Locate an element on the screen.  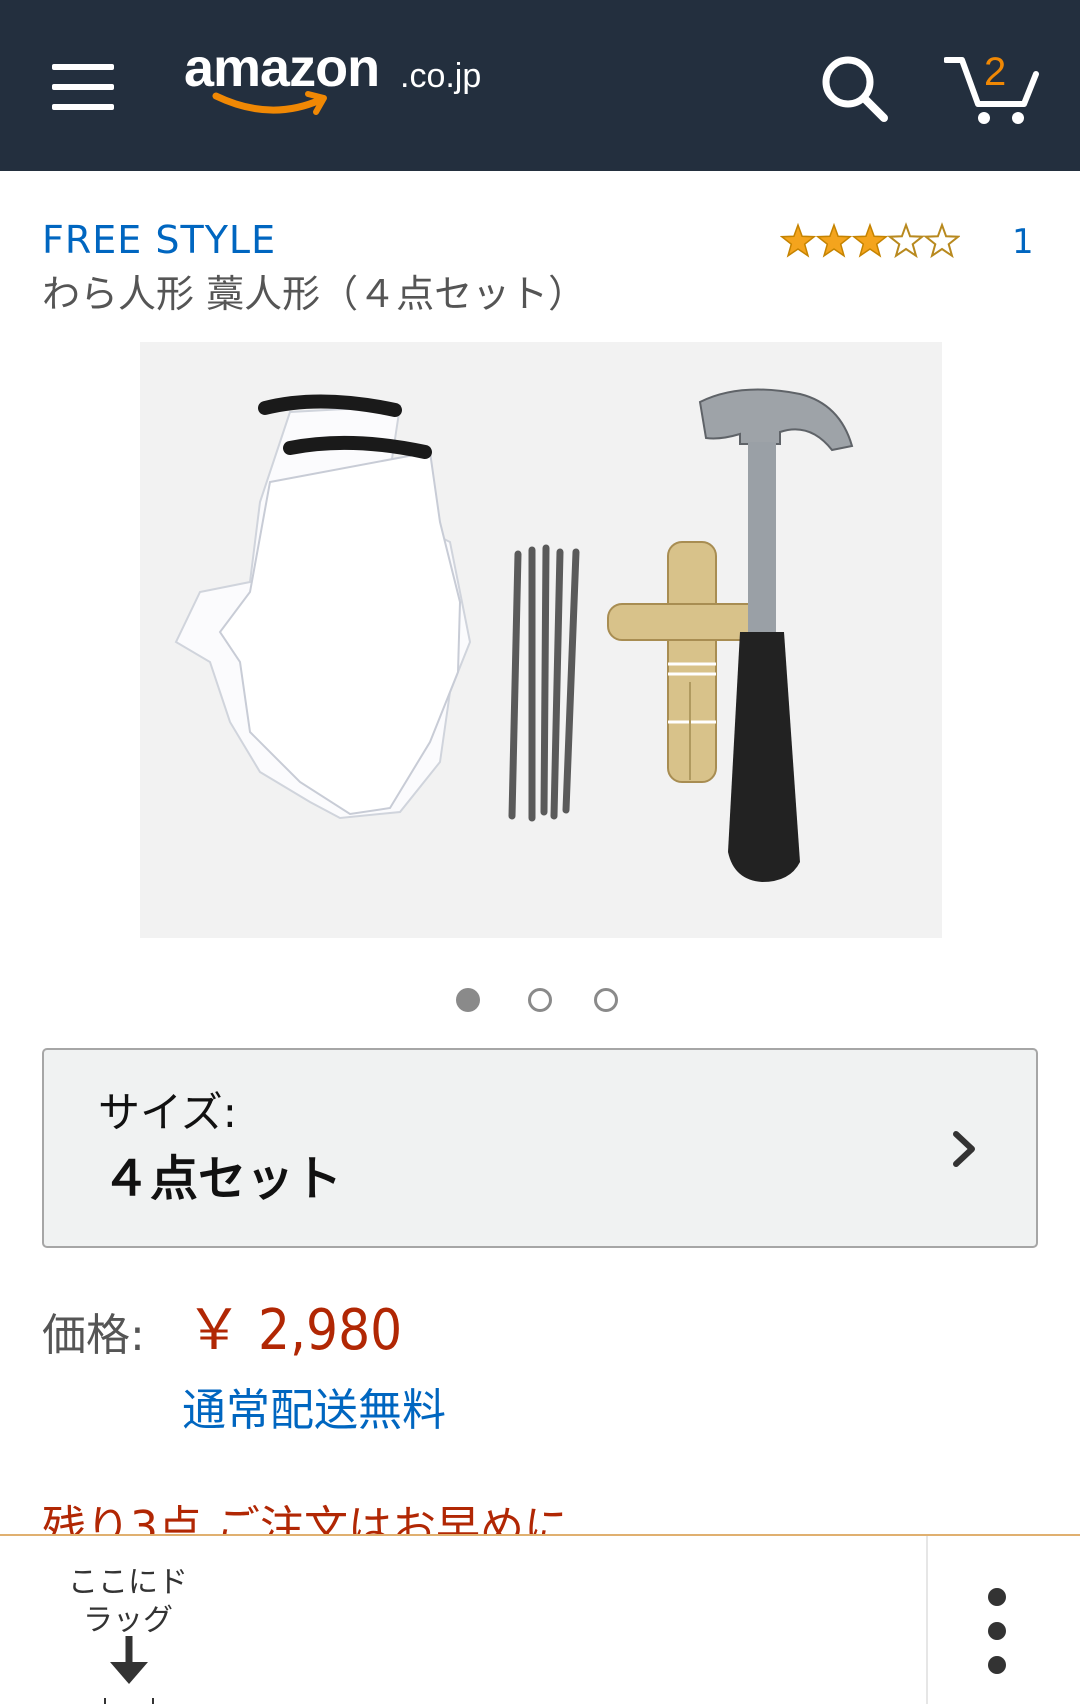
drag-hint-text: ここにドラッグ is located at coordinates (128, 1601).